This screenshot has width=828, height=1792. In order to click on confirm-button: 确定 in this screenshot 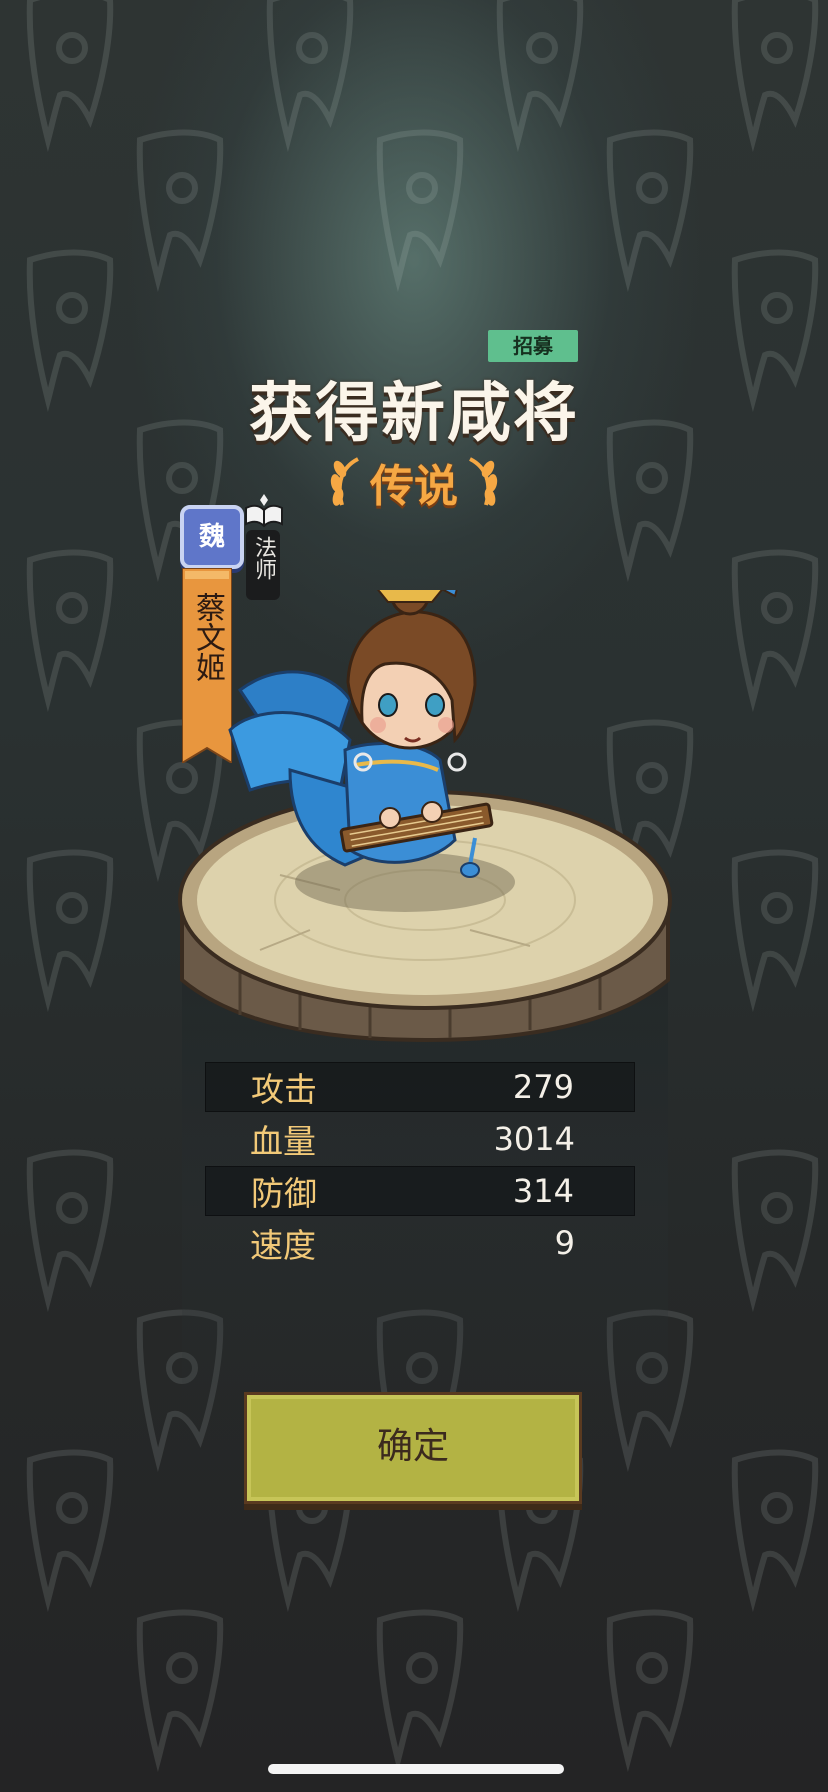, I will do `click(413, 1448)`.